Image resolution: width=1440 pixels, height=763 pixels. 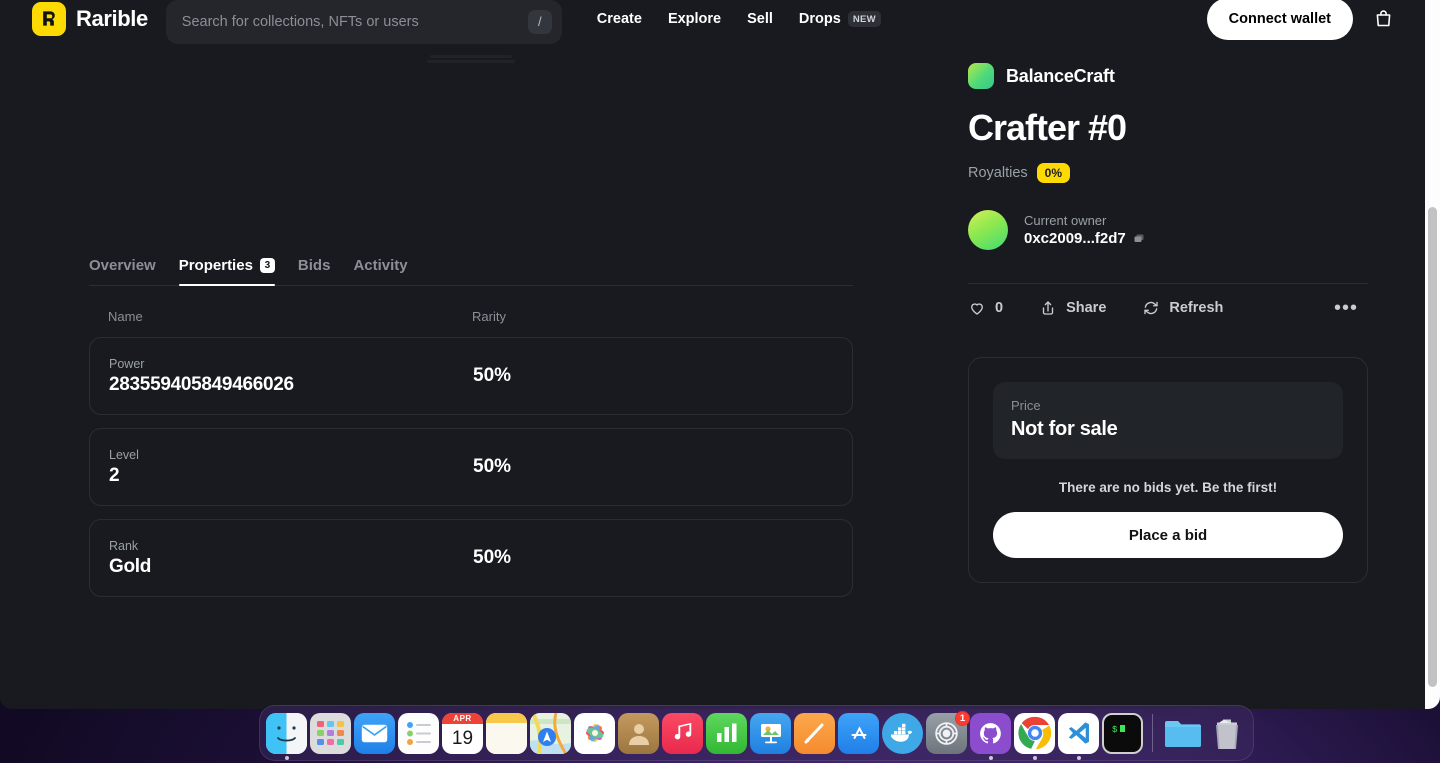 I want to click on collection-avatar, so click(x=981, y=76).